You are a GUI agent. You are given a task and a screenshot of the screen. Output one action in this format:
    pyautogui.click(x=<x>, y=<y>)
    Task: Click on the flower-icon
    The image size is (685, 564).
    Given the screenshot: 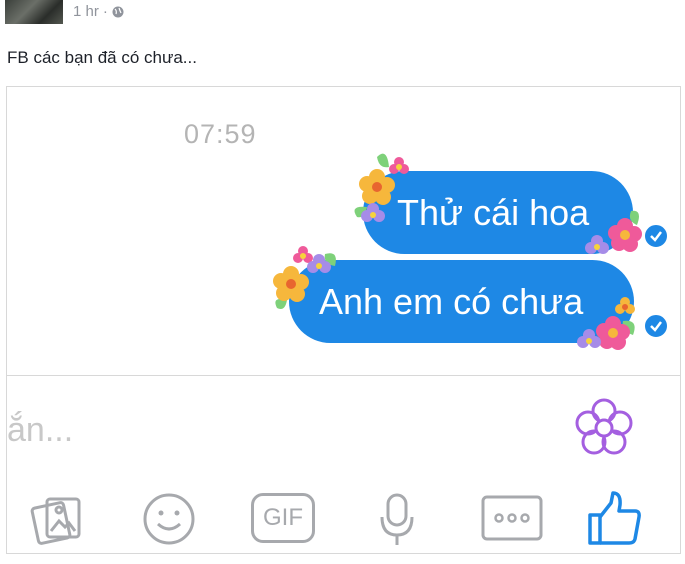 What is the action you would take?
    pyautogui.click(x=604, y=428)
    